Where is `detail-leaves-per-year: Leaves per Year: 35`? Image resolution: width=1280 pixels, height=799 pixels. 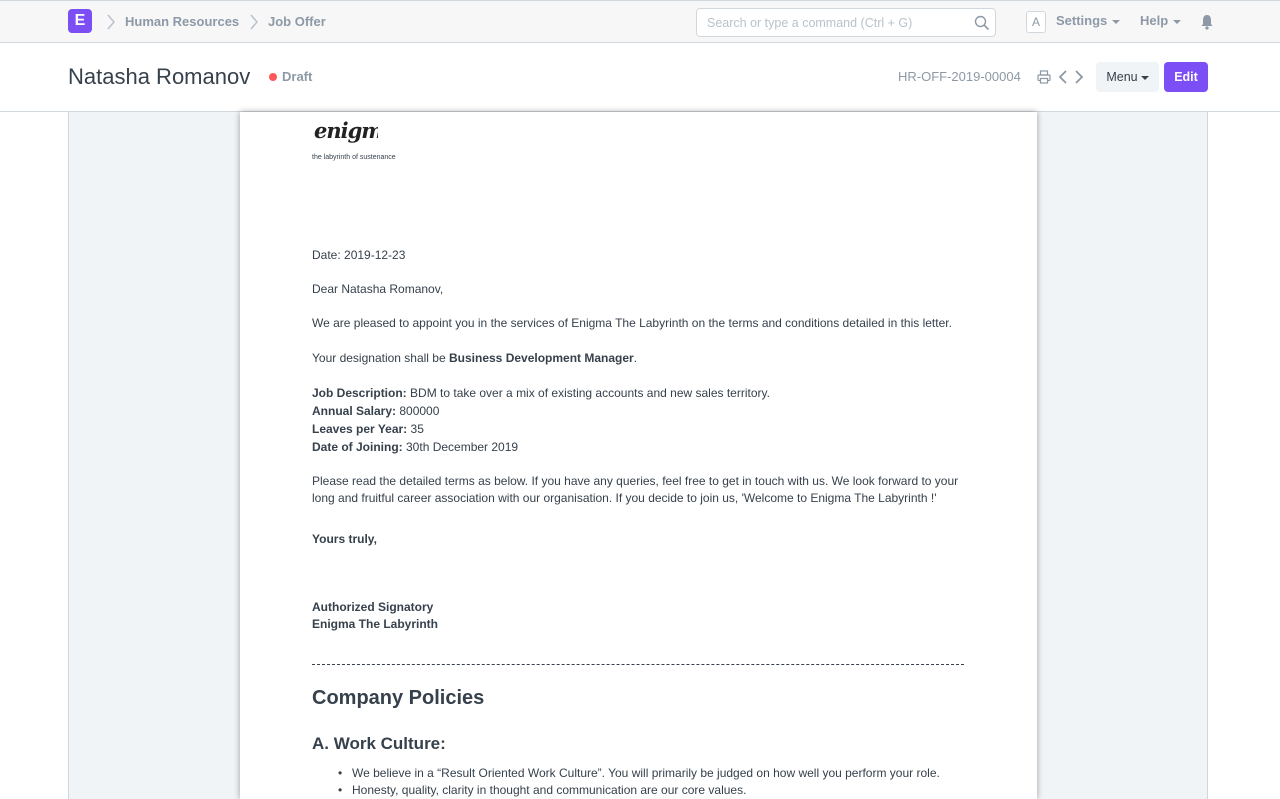 detail-leaves-per-year: Leaves per Year: 35 is located at coordinates (368, 429).